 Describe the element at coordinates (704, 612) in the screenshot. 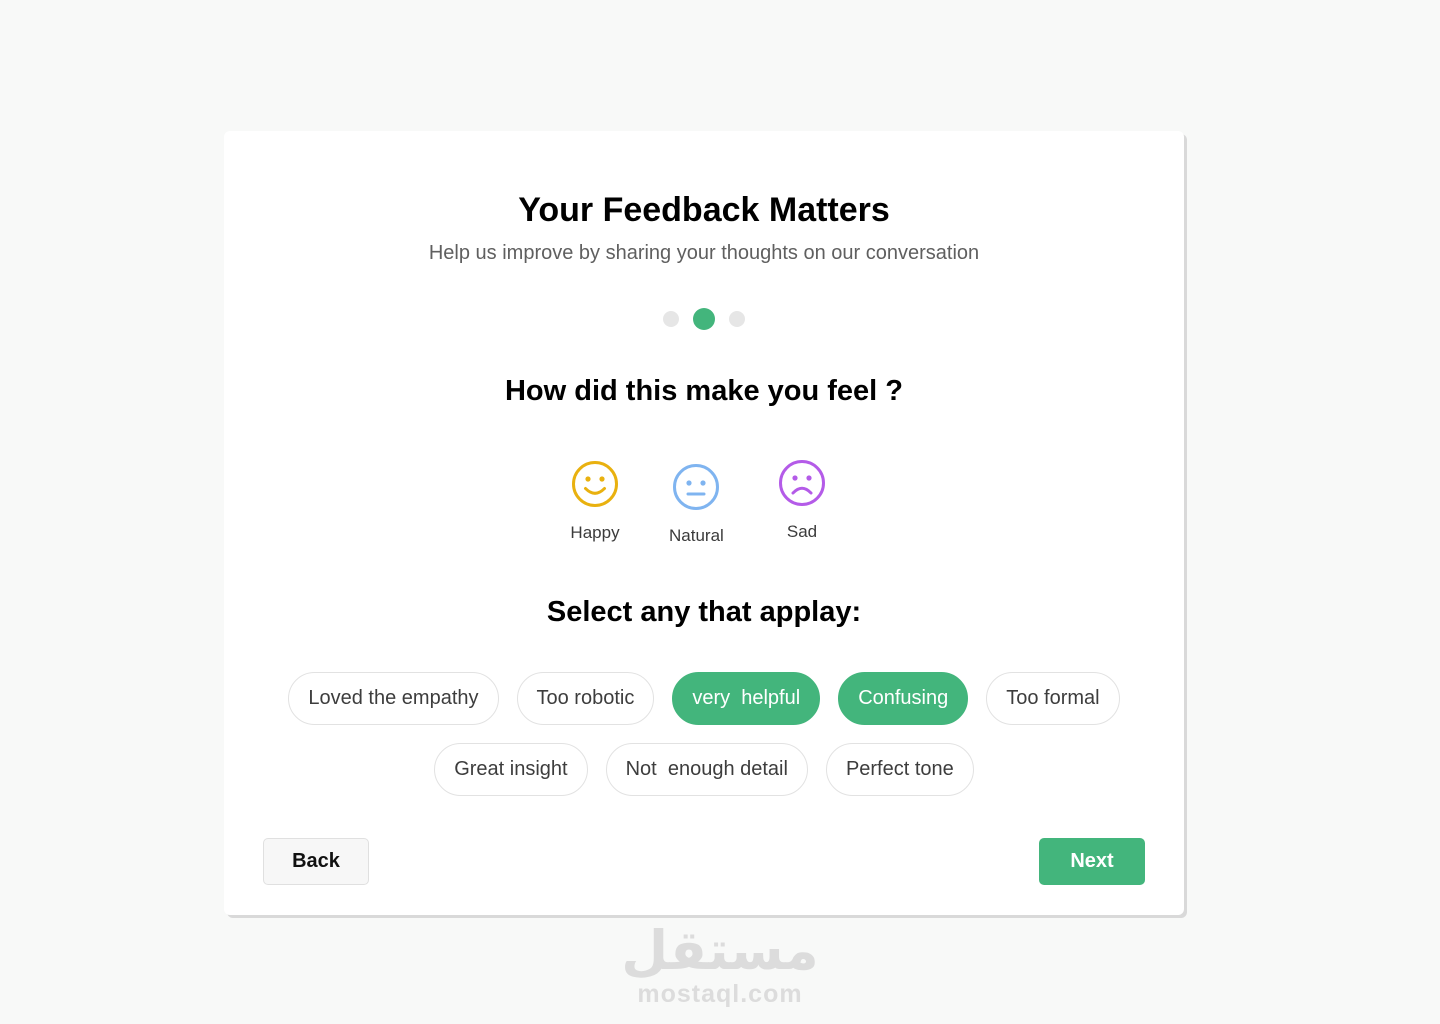

I see `tags-title: Select any that applay:` at that location.